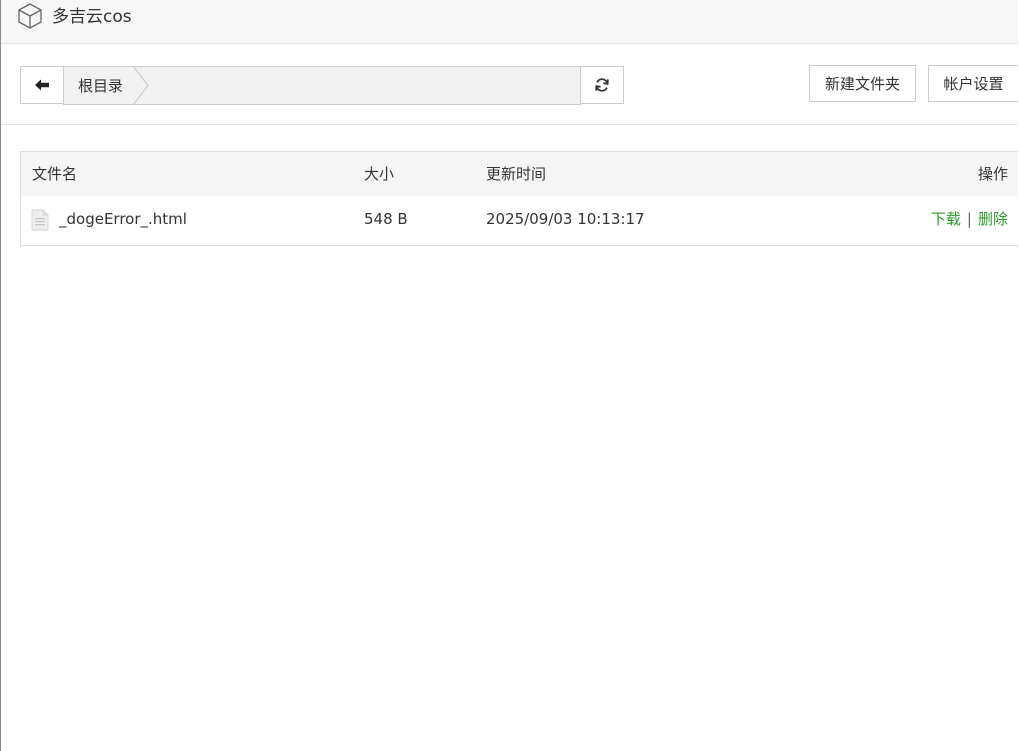 This screenshot has width=1019, height=751. I want to click on column-header-name: 文件名, so click(54, 174).